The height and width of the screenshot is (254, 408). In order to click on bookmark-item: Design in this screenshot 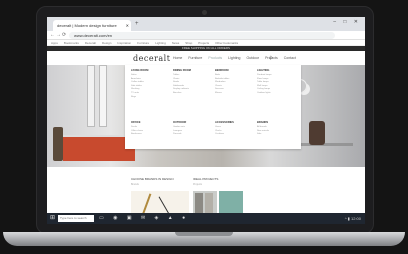, I will do `click(106, 43)`.